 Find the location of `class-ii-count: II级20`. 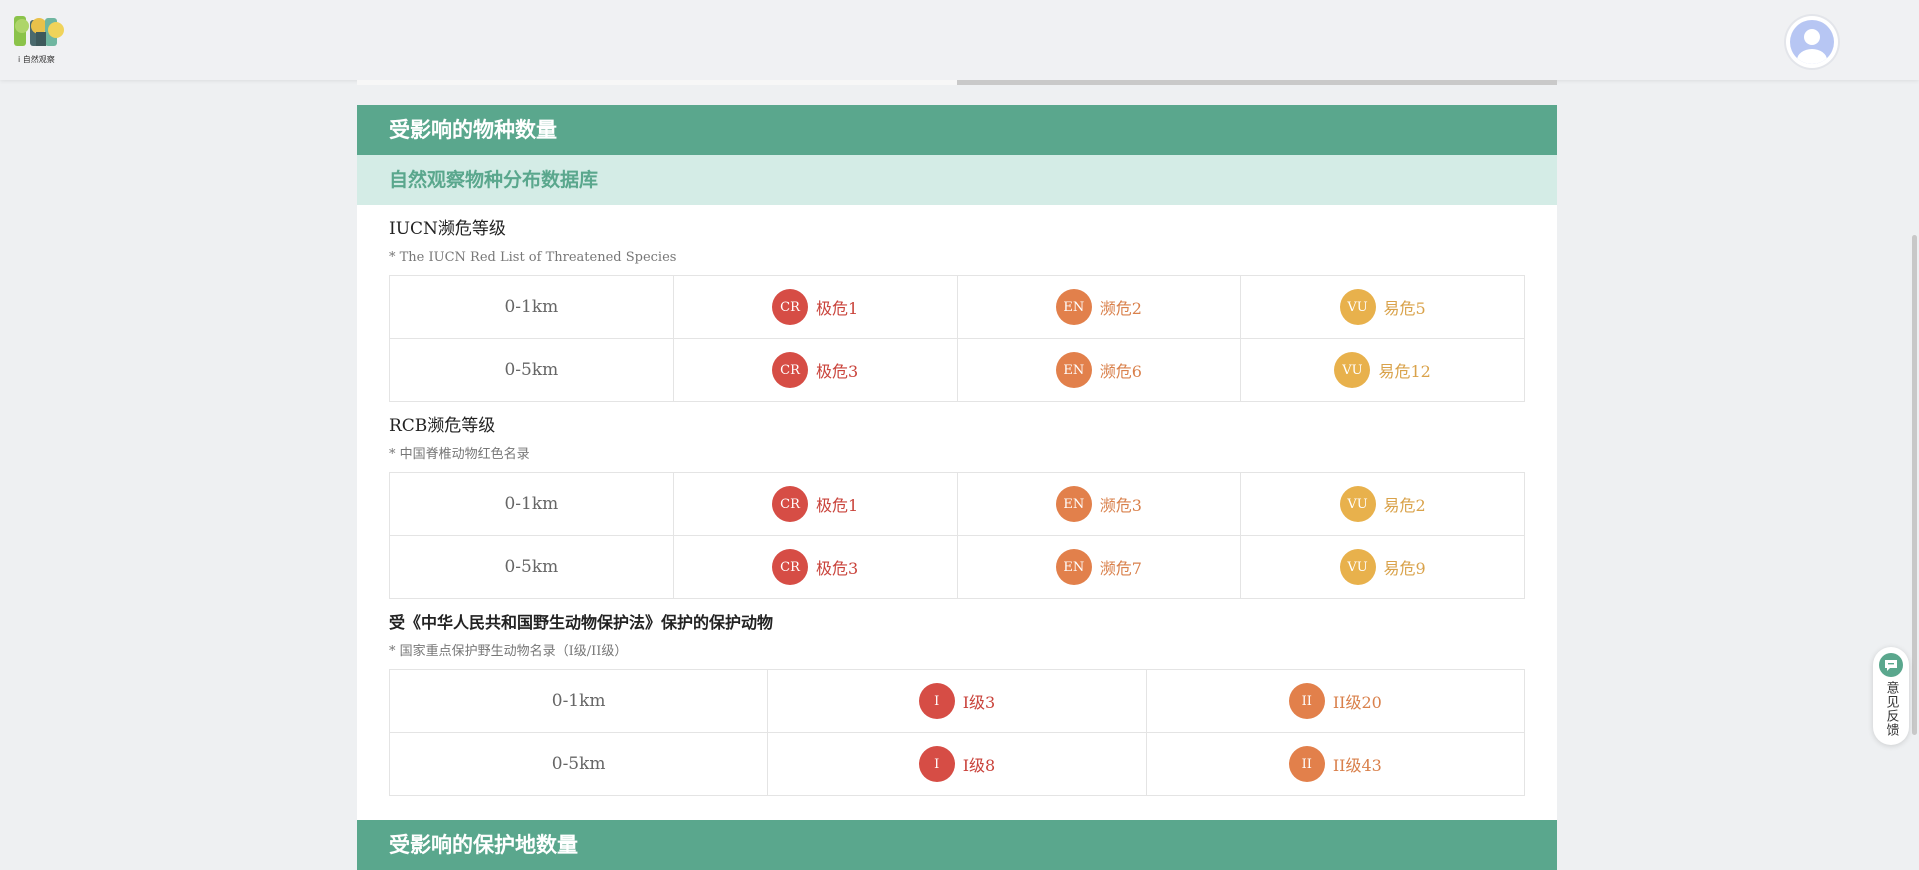

class-ii-count: II级20 is located at coordinates (1357, 702).